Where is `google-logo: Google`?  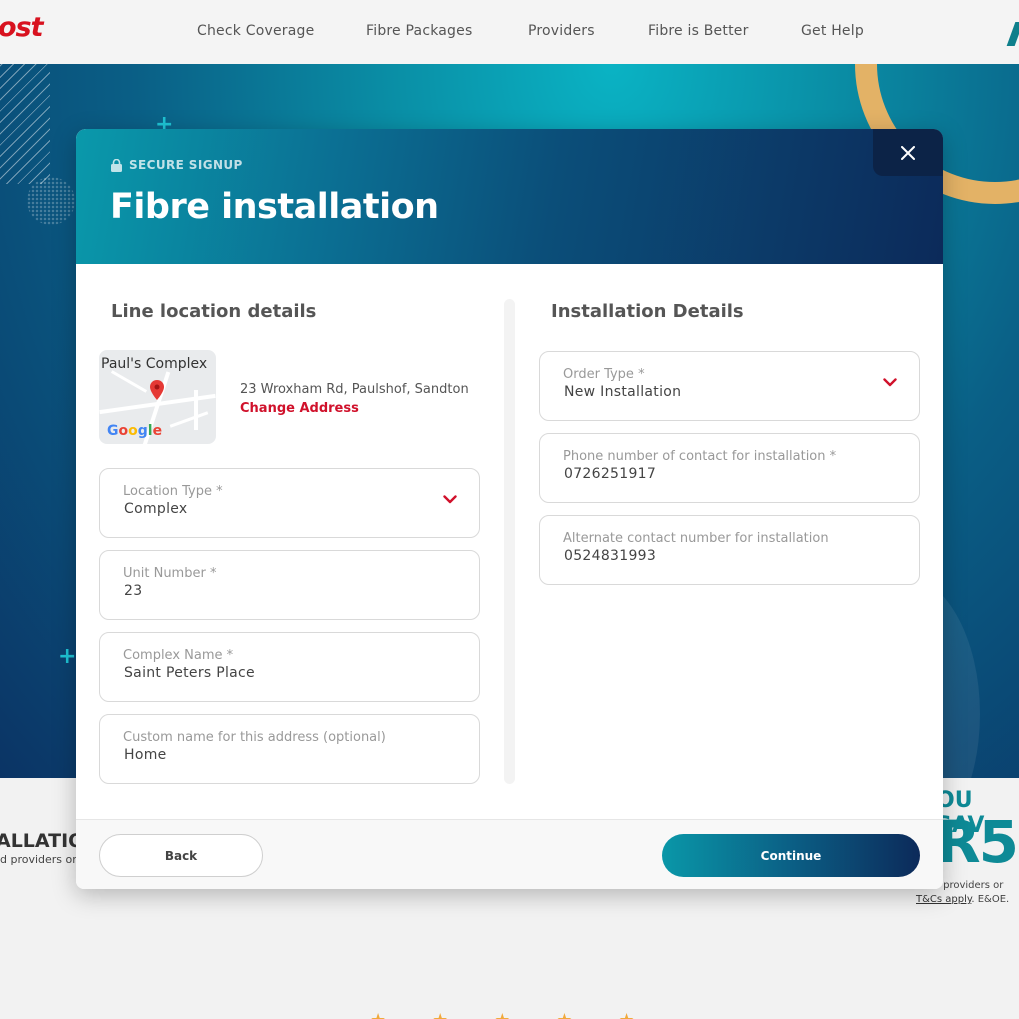 google-logo: Google is located at coordinates (135, 431).